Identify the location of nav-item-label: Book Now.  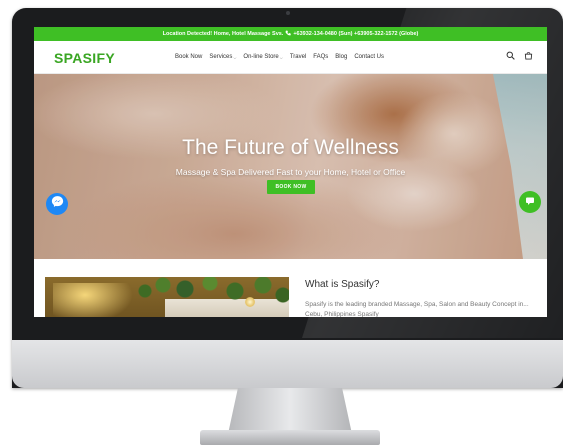
(189, 57).